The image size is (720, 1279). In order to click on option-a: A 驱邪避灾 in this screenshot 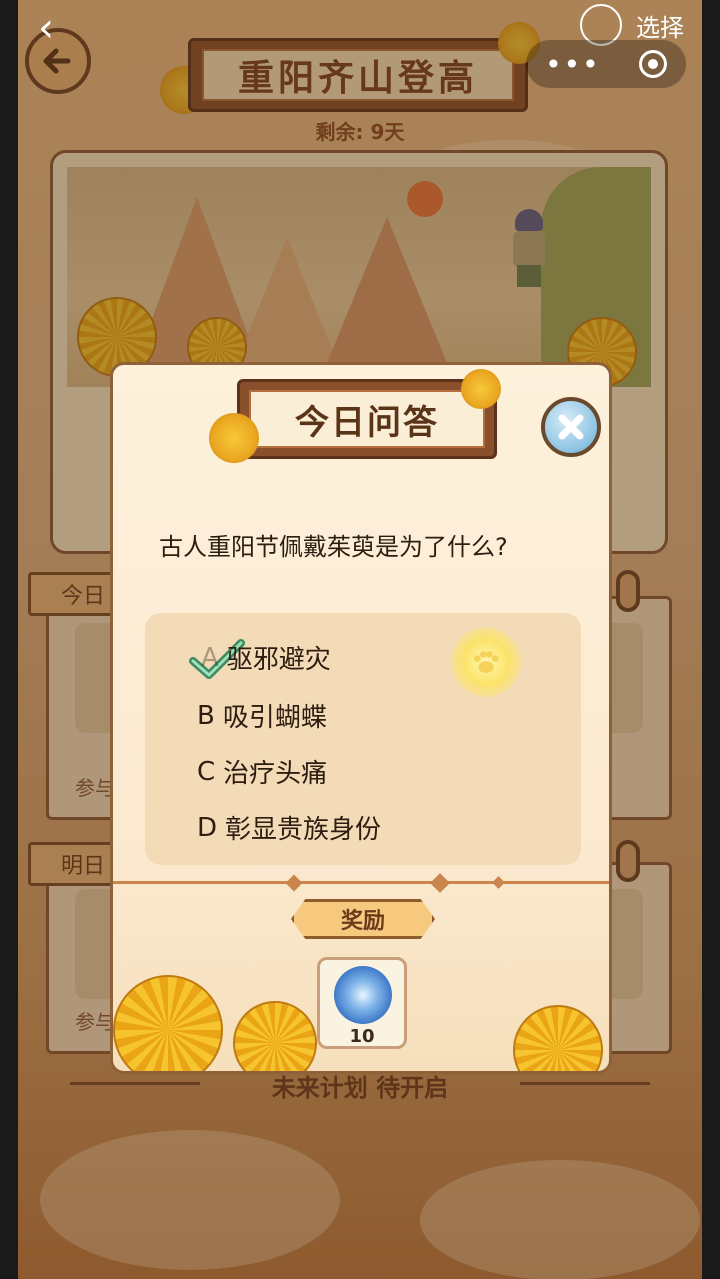, I will do `click(266, 657)`.